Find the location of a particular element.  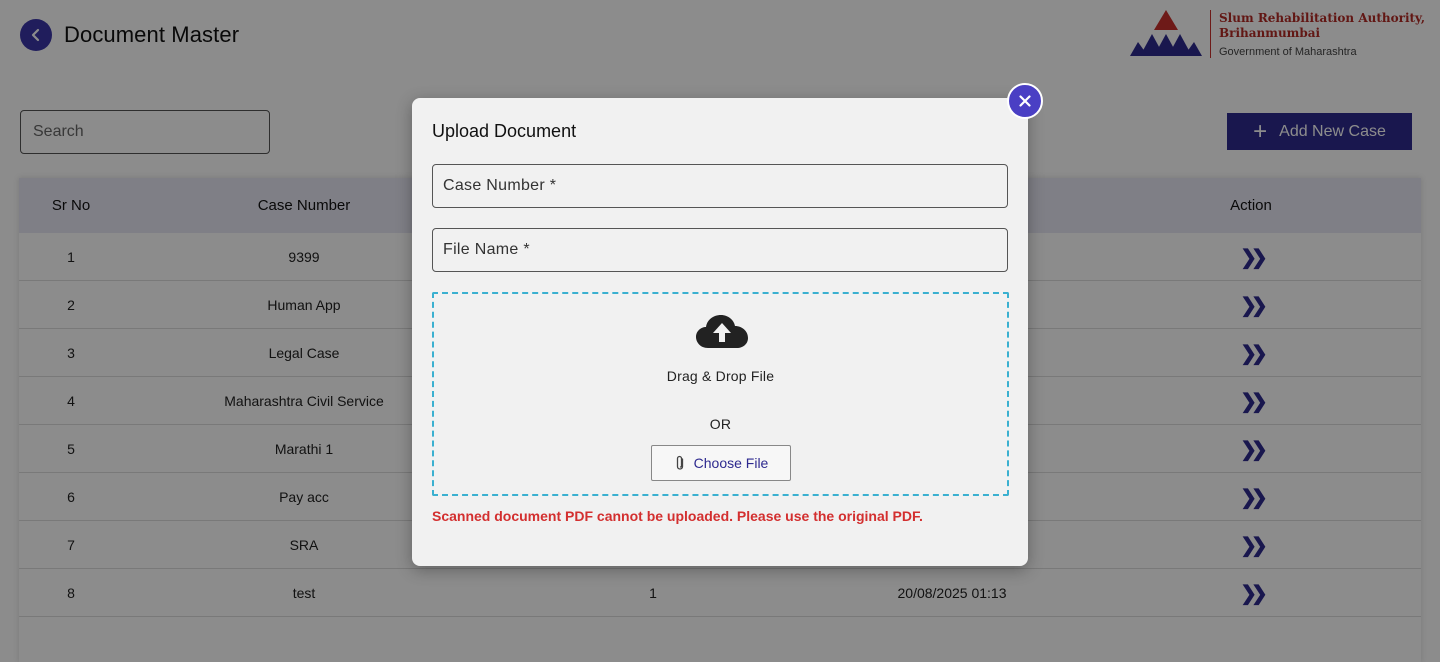

paperclip-icon is located at coordinates (679, 462).